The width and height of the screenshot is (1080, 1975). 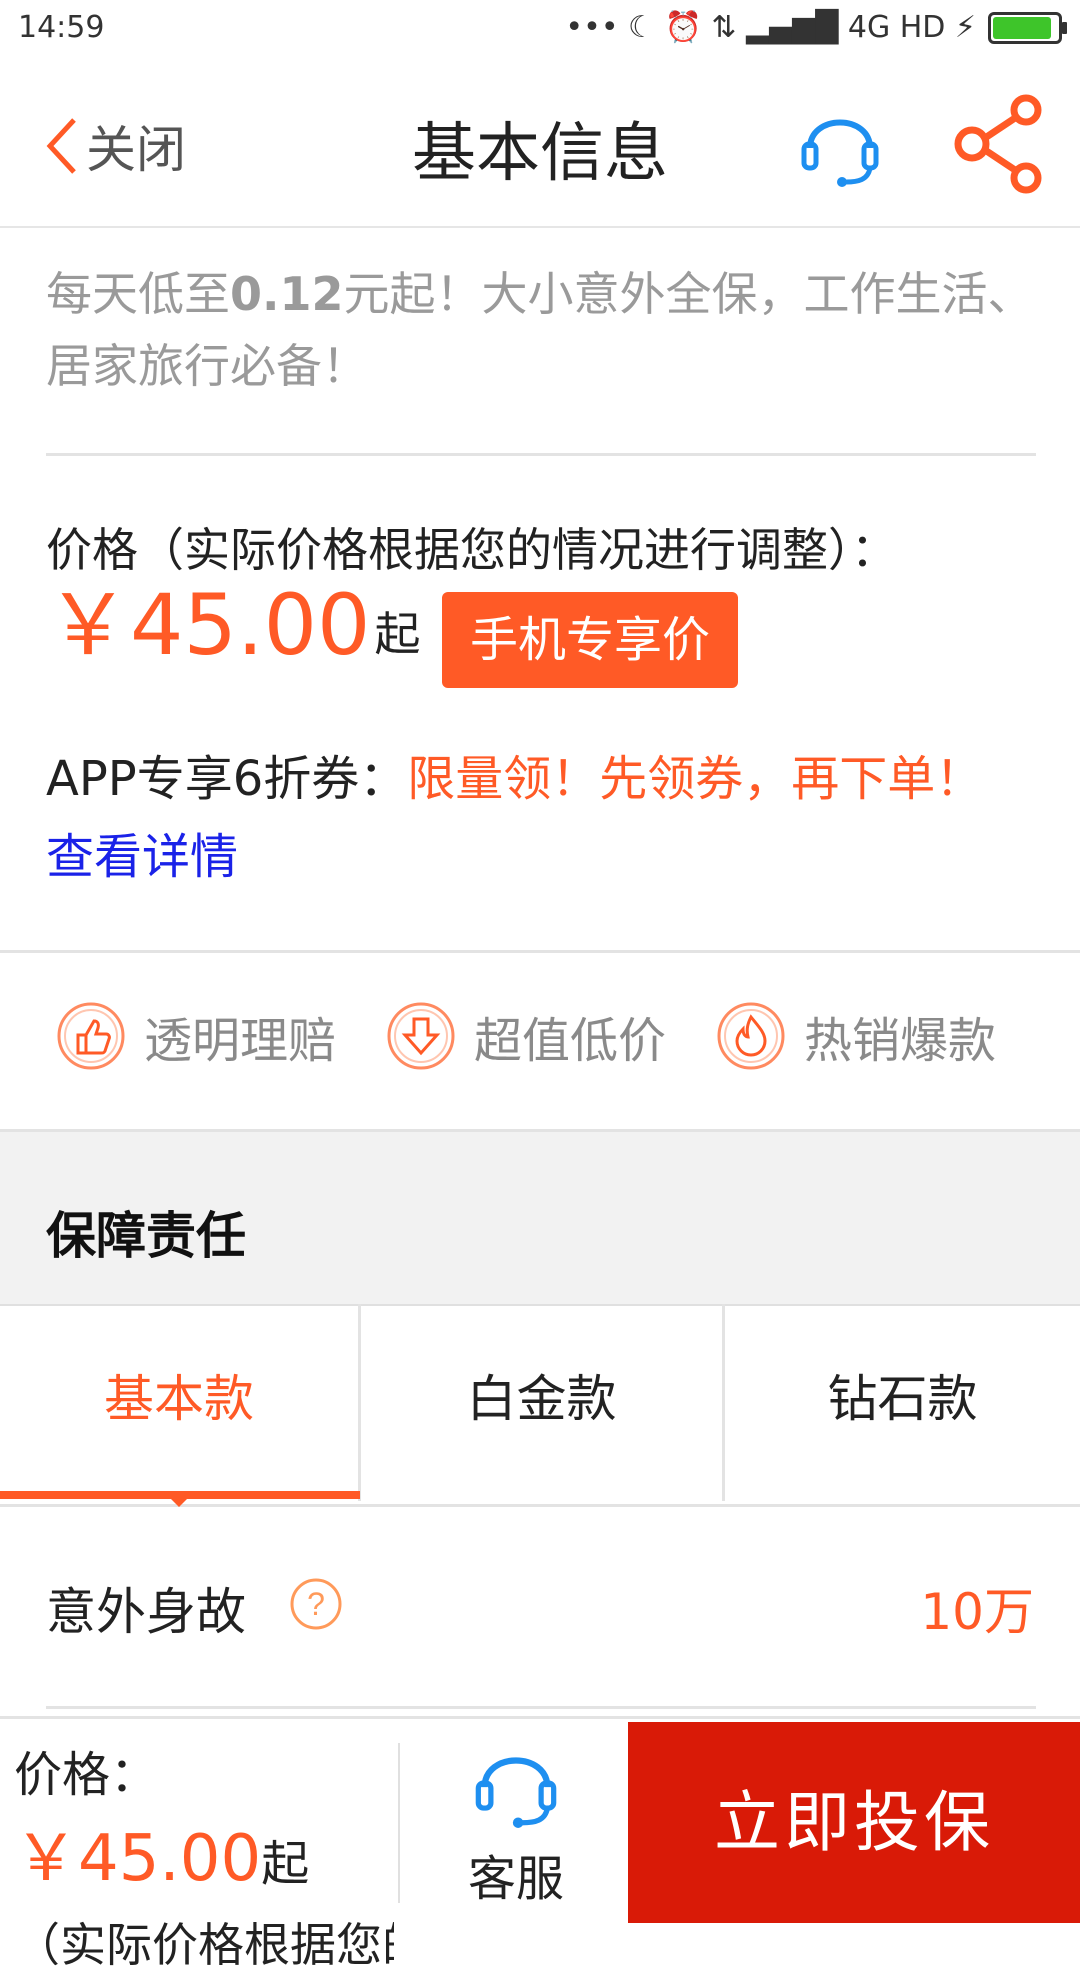 I want to click on thumbs-up-icon, so click(x=91, y=1036).